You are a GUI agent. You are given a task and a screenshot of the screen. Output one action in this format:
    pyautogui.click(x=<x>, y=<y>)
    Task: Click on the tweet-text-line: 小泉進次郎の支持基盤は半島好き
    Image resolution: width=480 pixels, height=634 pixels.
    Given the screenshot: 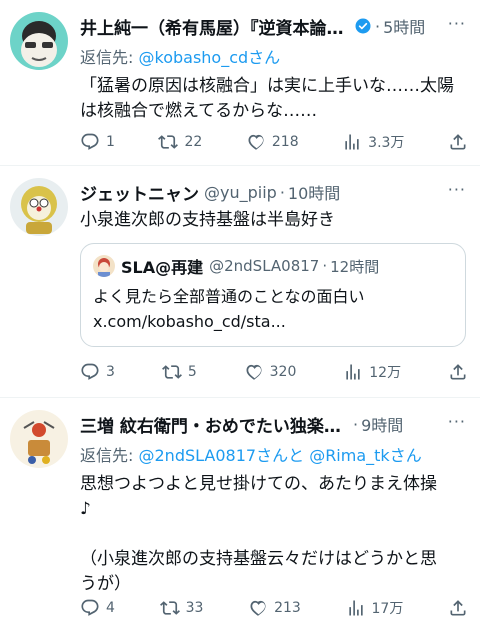 What is the action you would take?
    pyautogui.click(x=207, y=220)
    